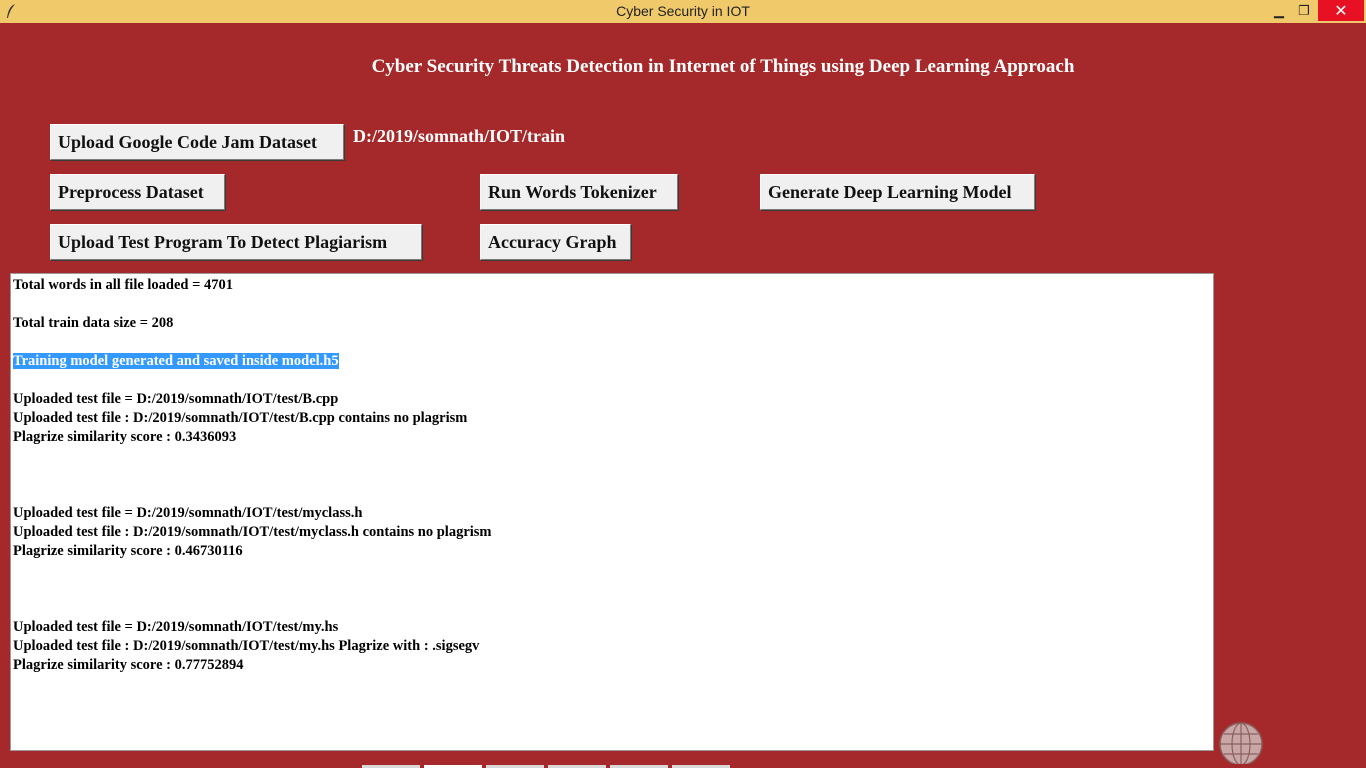 The width and height of the screenshot is (1366, 768). I want to click on globe-icon, so click(1241, 744).